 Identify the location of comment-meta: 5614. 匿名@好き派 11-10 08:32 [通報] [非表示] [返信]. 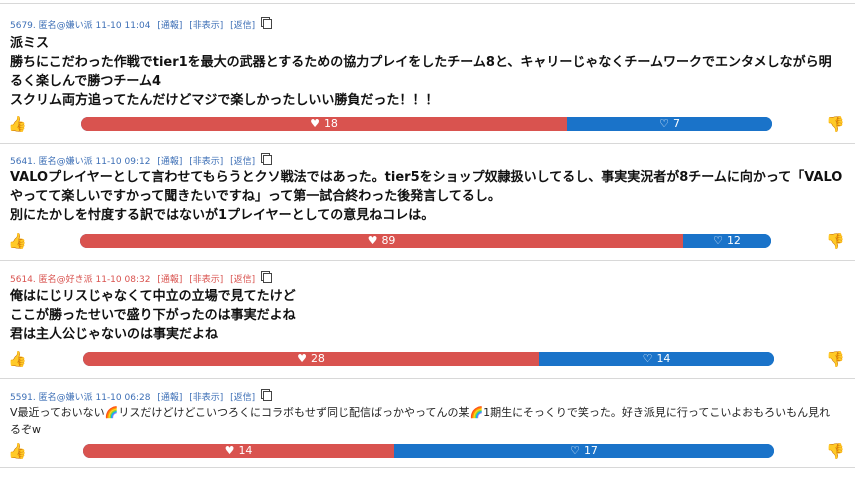
(141, 278).